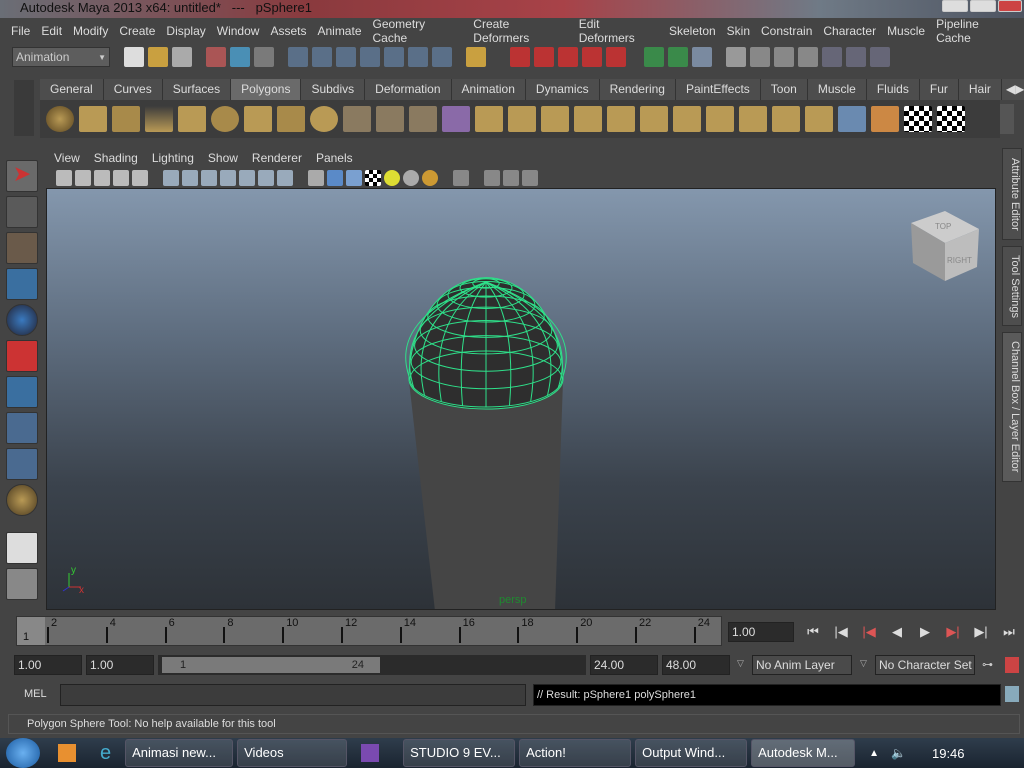  What do you see at coordinates (837, 89) in the screenshot?
I see `shelf-tab-muscle: Muscle` at bounding box center [837, 89].